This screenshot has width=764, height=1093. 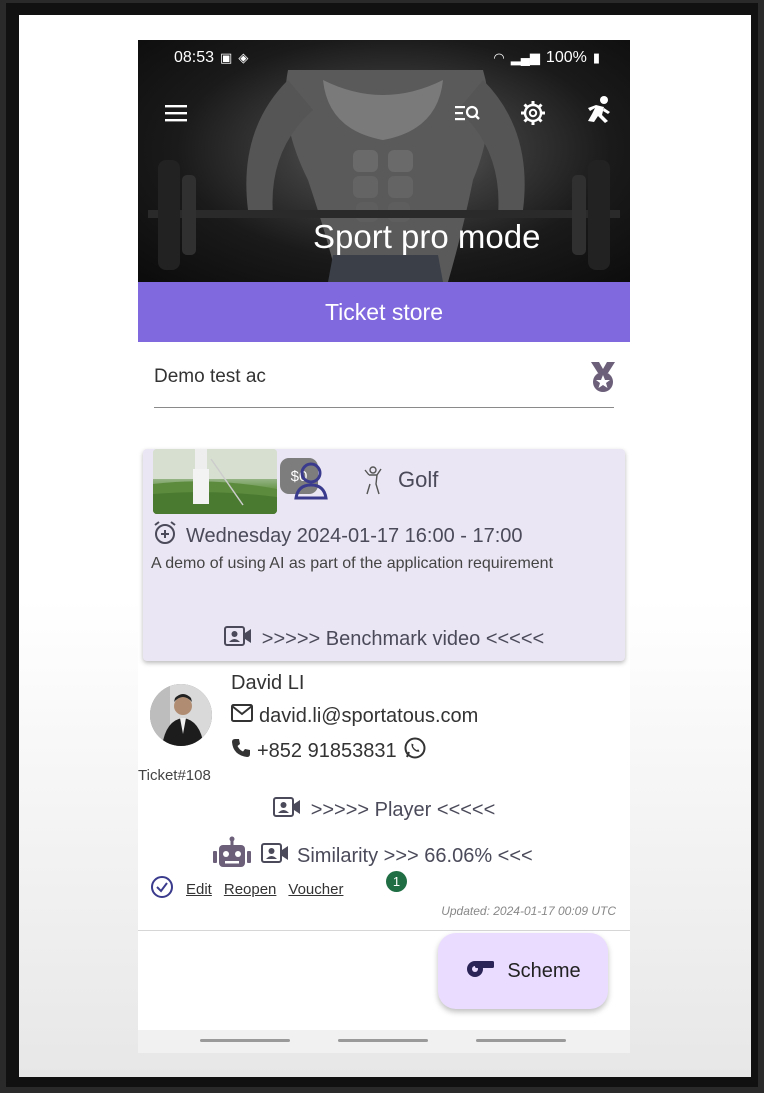 I want to click on player-name: David LI, so click(x=268, y=683).